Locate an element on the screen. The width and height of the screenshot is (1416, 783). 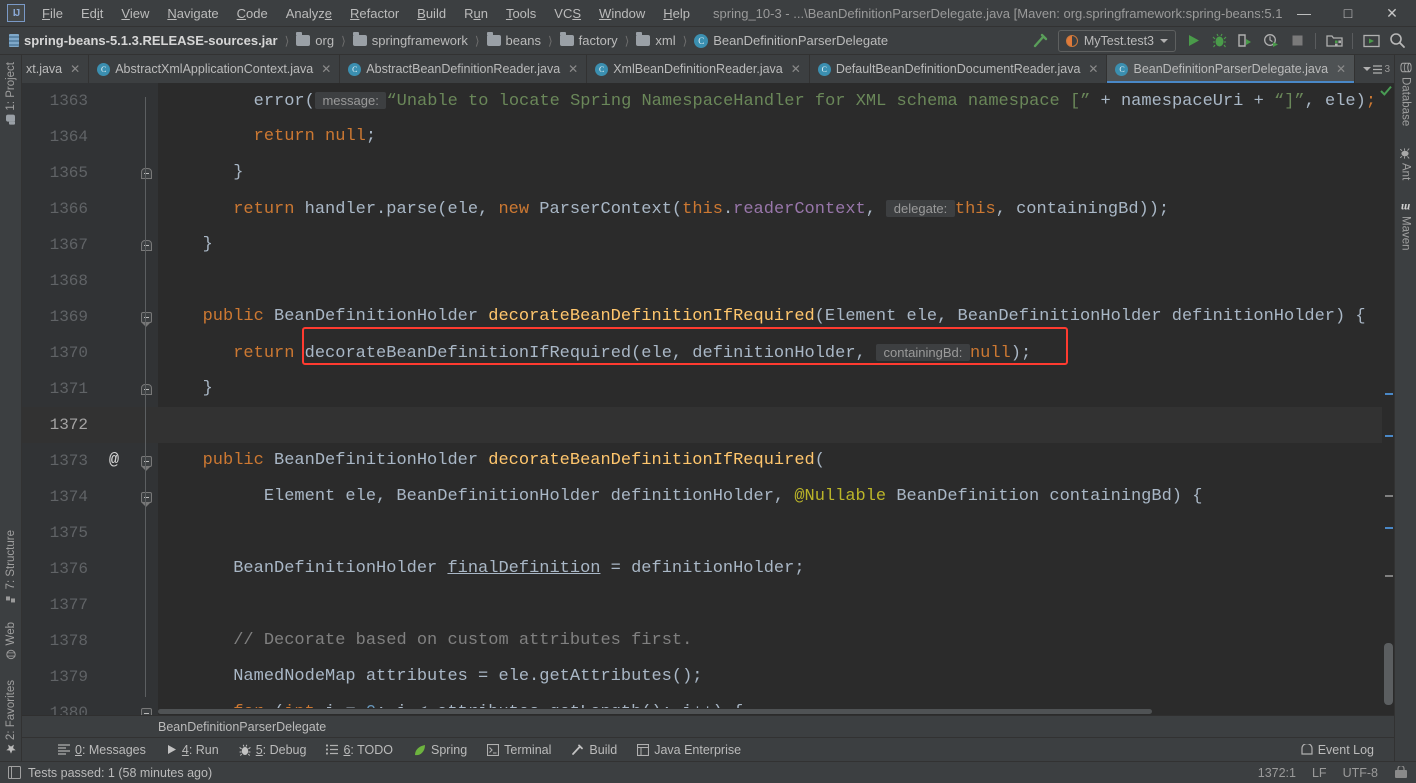
editor-marker-bar is located at coordinates (1387, 399).